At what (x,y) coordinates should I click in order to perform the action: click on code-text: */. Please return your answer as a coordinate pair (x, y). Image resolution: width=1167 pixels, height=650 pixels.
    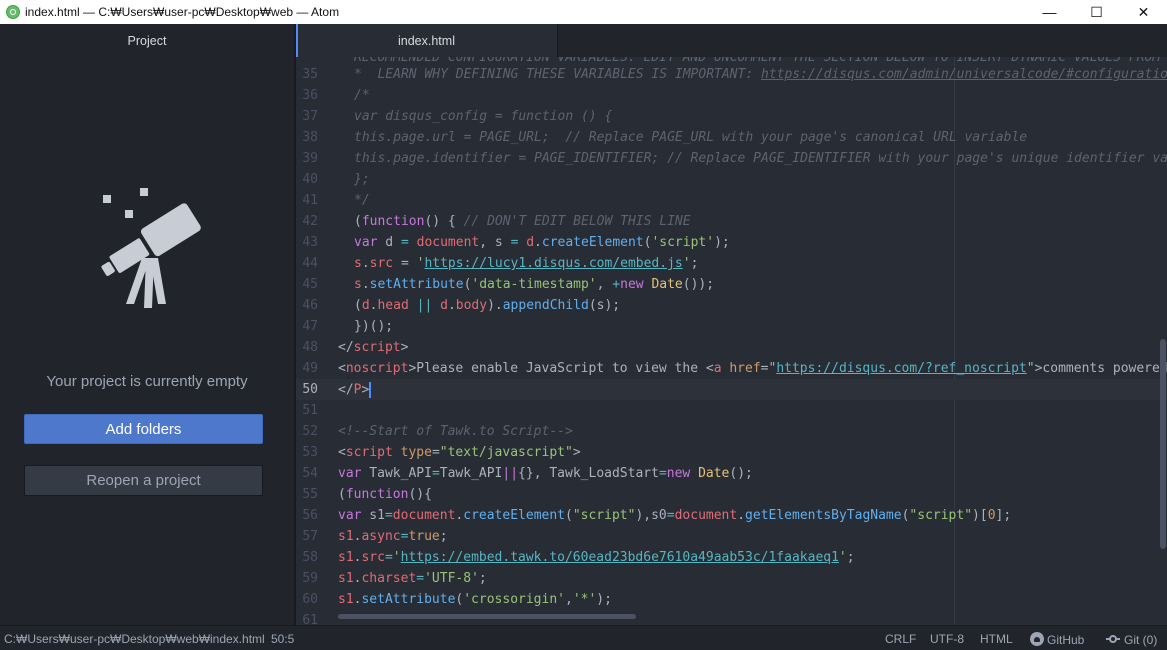
    Looking at the image, I should click on (362, 200).